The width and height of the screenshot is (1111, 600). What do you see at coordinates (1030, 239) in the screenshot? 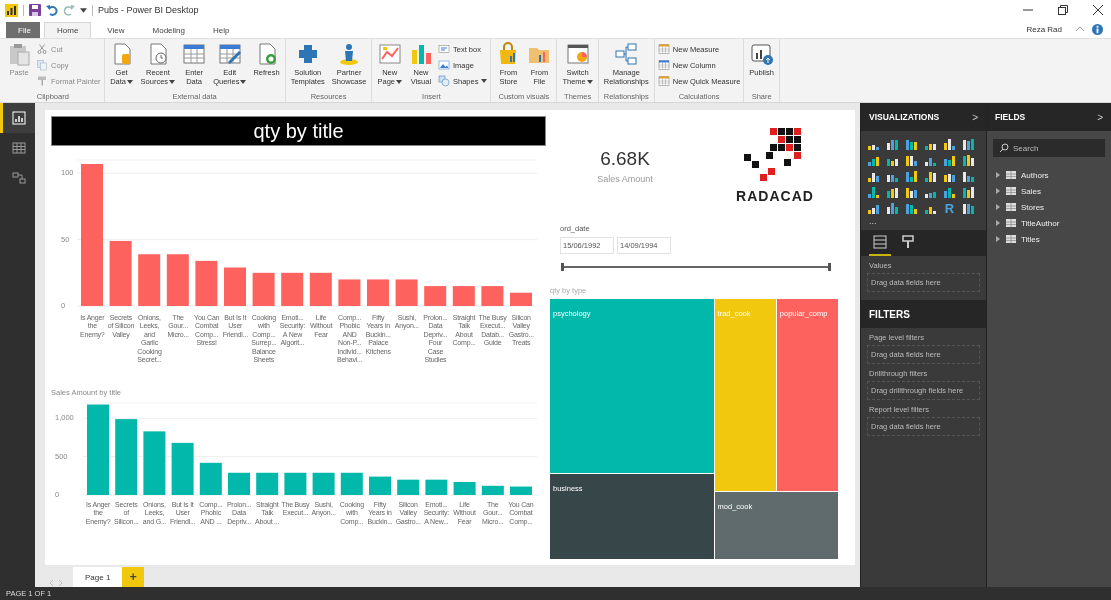
I see `table-name: Titles` at bounding box center [1030, 239].